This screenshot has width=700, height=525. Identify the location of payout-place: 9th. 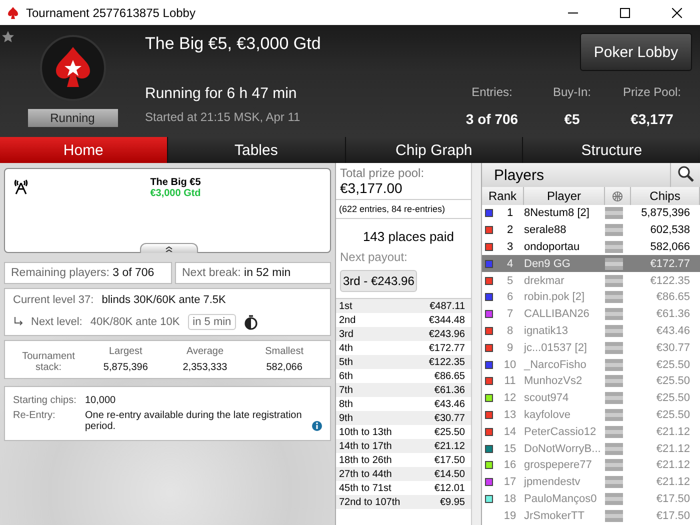
(346, 418).